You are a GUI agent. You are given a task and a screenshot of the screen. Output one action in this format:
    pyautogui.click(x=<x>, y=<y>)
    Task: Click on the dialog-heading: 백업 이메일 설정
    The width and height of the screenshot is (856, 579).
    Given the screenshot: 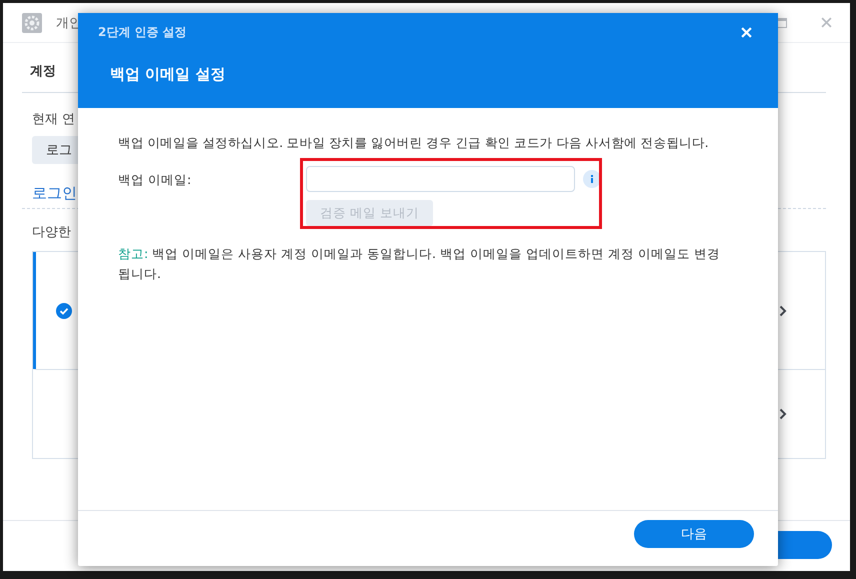 What is the action you would take?
    pyautogui.click(x=168, y=74)
    